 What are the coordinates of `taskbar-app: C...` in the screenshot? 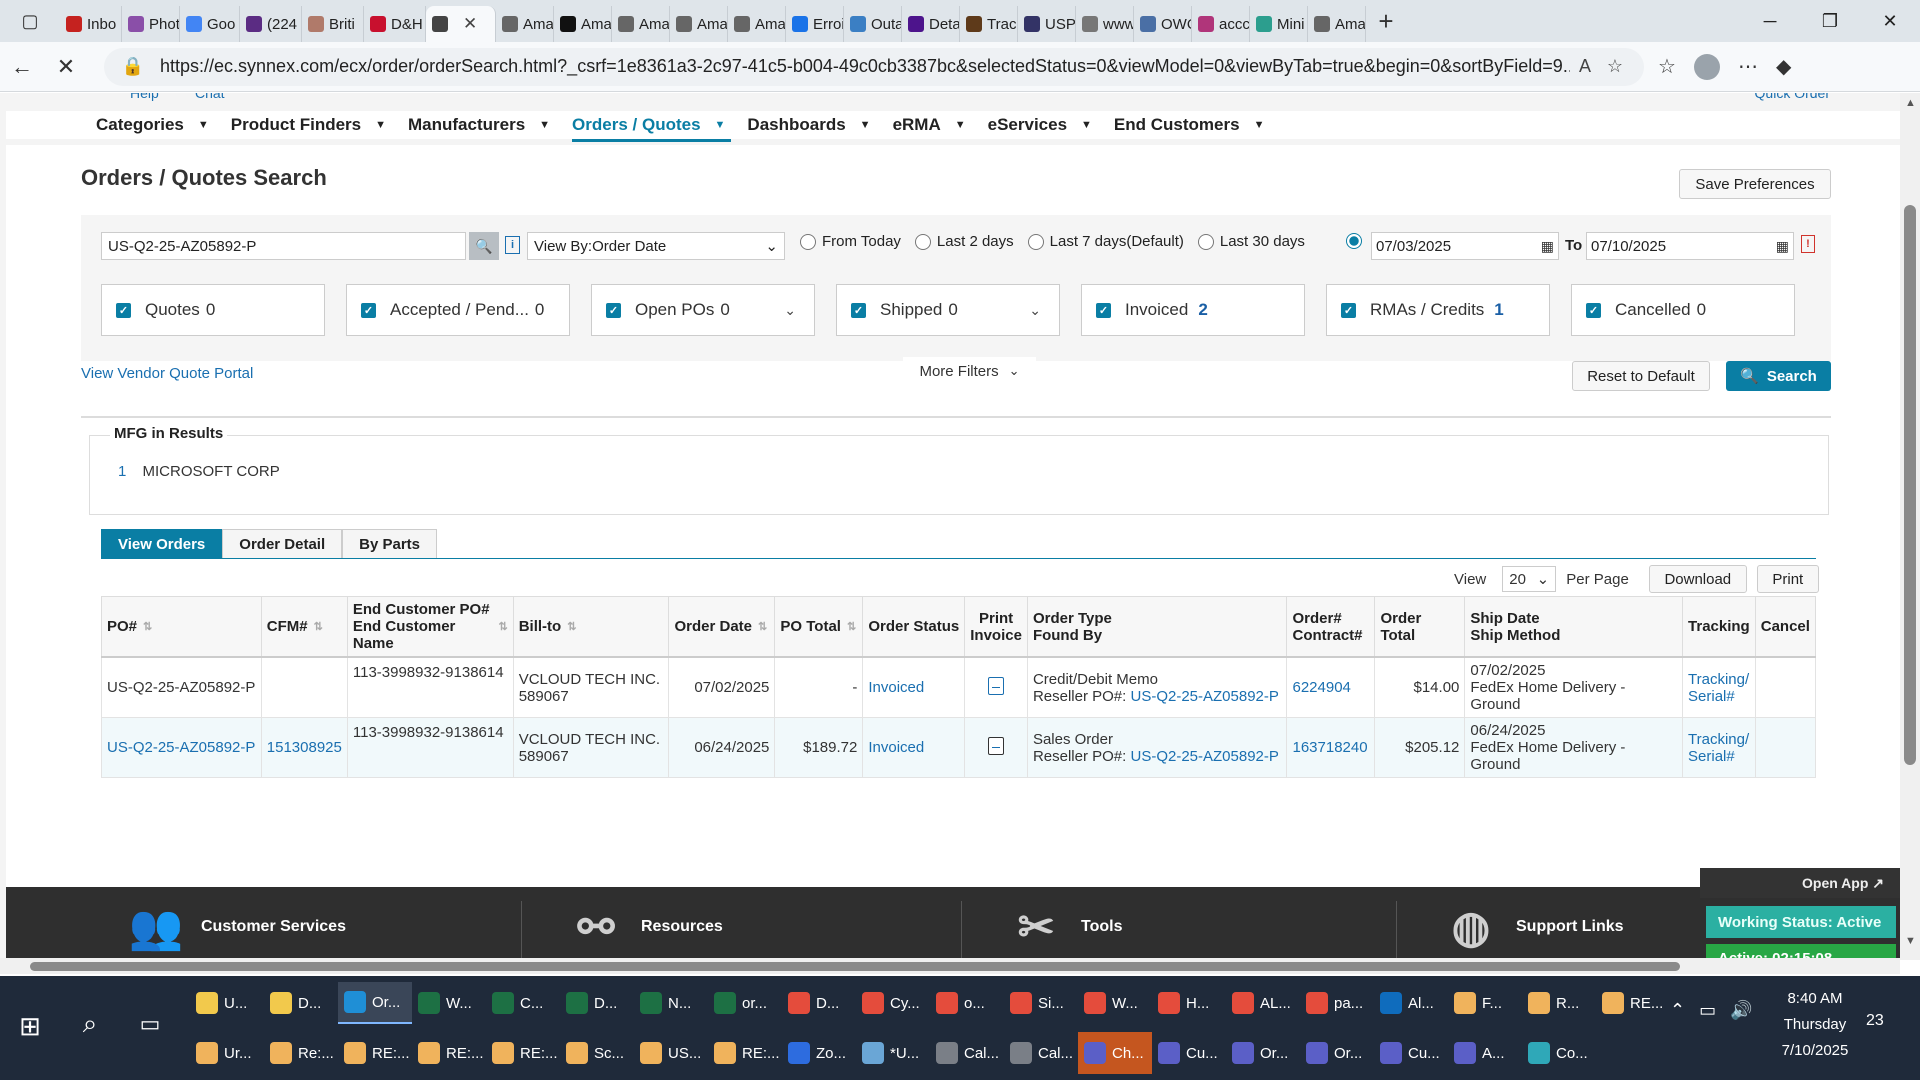 It's located at (523, 1003).